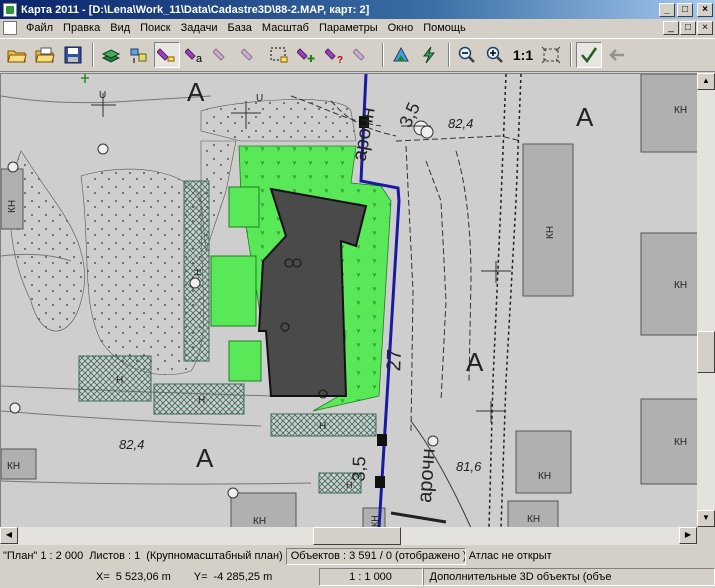 The image size is (715, 588). What do you see at coordinates (394, 360) in the screenshot?
I see `number-label: 27` at bounding box center [394, 360].